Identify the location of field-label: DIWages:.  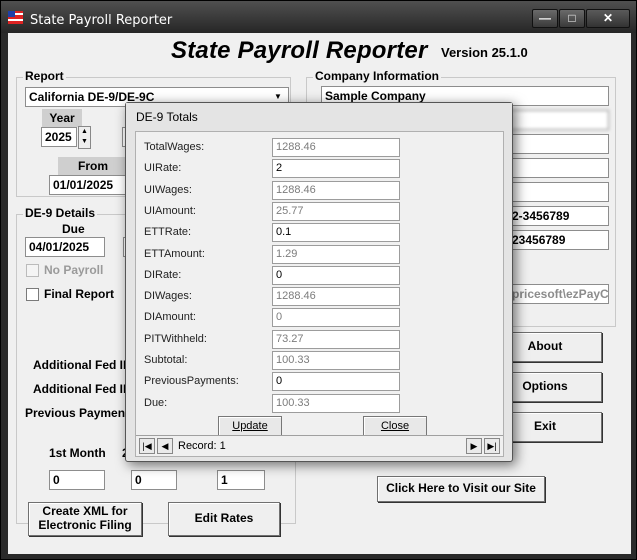
(168, 296).